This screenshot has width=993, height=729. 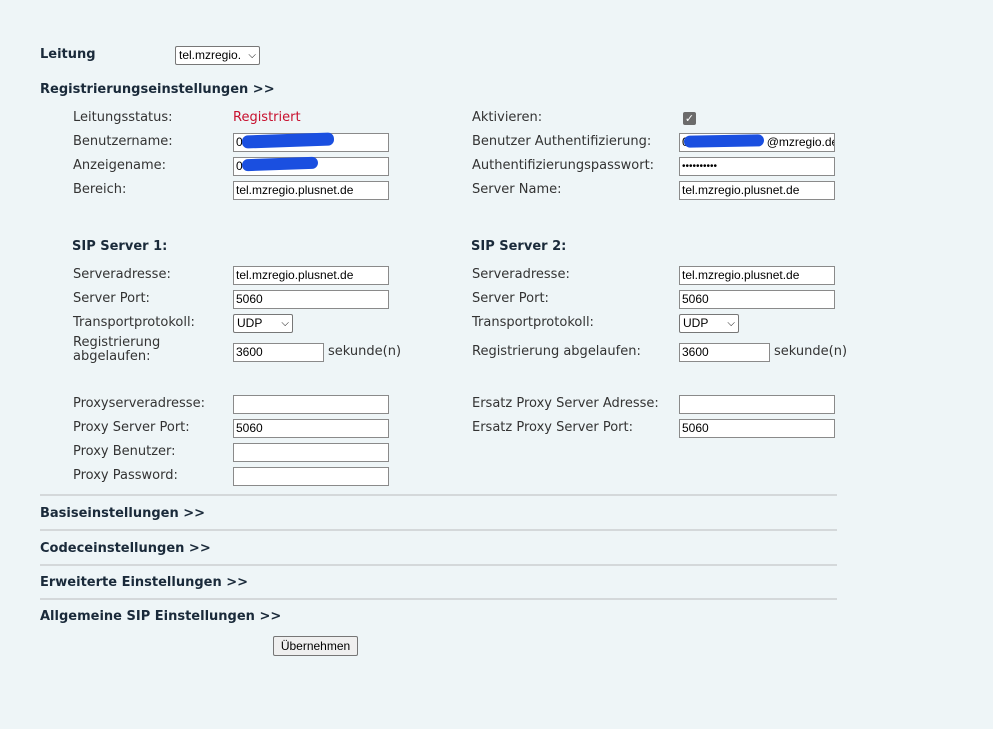 I want to click on erweitert-section-link: Erweiterte Einstellungen >>, so click(x=144, y=582).